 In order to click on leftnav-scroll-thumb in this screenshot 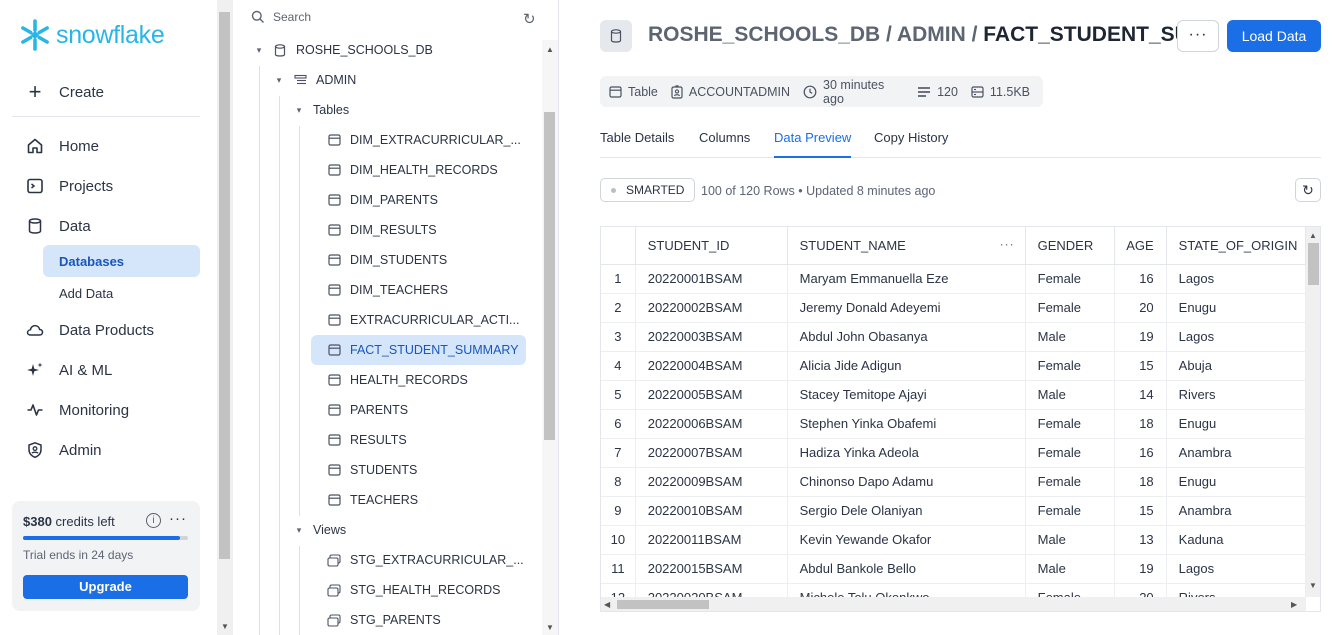, I will do `click(224, 285)`.